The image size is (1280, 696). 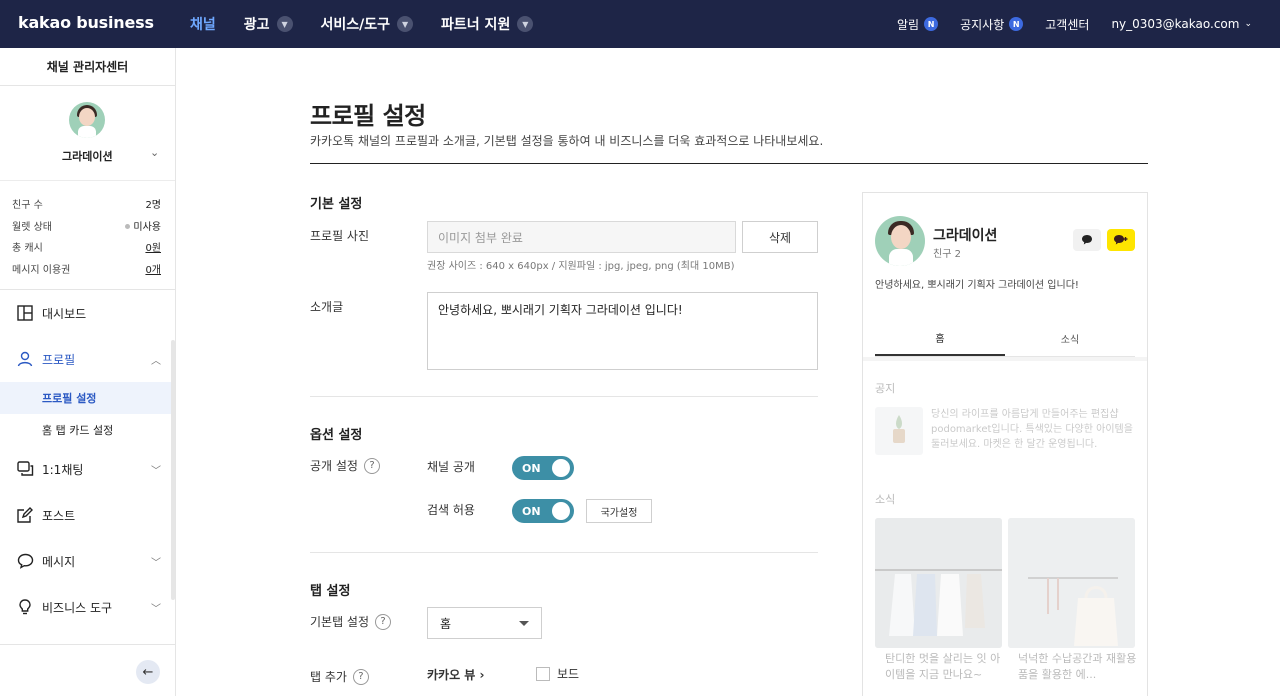 What do you see at coordinates (581, 237) in the screenshot?
I see `profile-photo-field: 이미지 첨부 완료` at bounding box center [581, 237].